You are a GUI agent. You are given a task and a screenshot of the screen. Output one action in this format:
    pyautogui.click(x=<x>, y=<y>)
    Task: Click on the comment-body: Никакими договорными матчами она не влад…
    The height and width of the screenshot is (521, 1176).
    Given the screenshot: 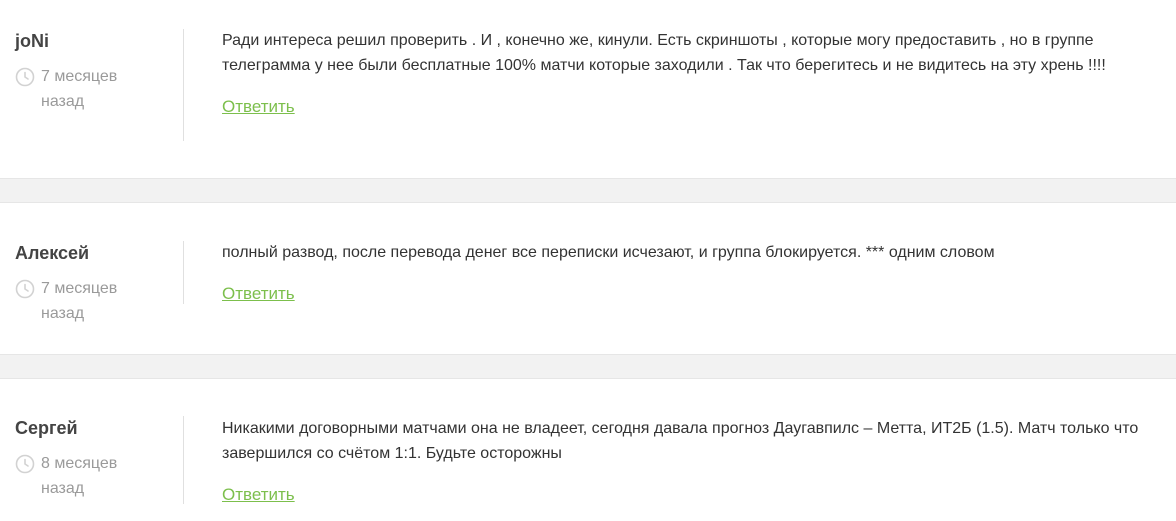 What is the action you would take?
    pyautogui.click(x=682, y=461)
    